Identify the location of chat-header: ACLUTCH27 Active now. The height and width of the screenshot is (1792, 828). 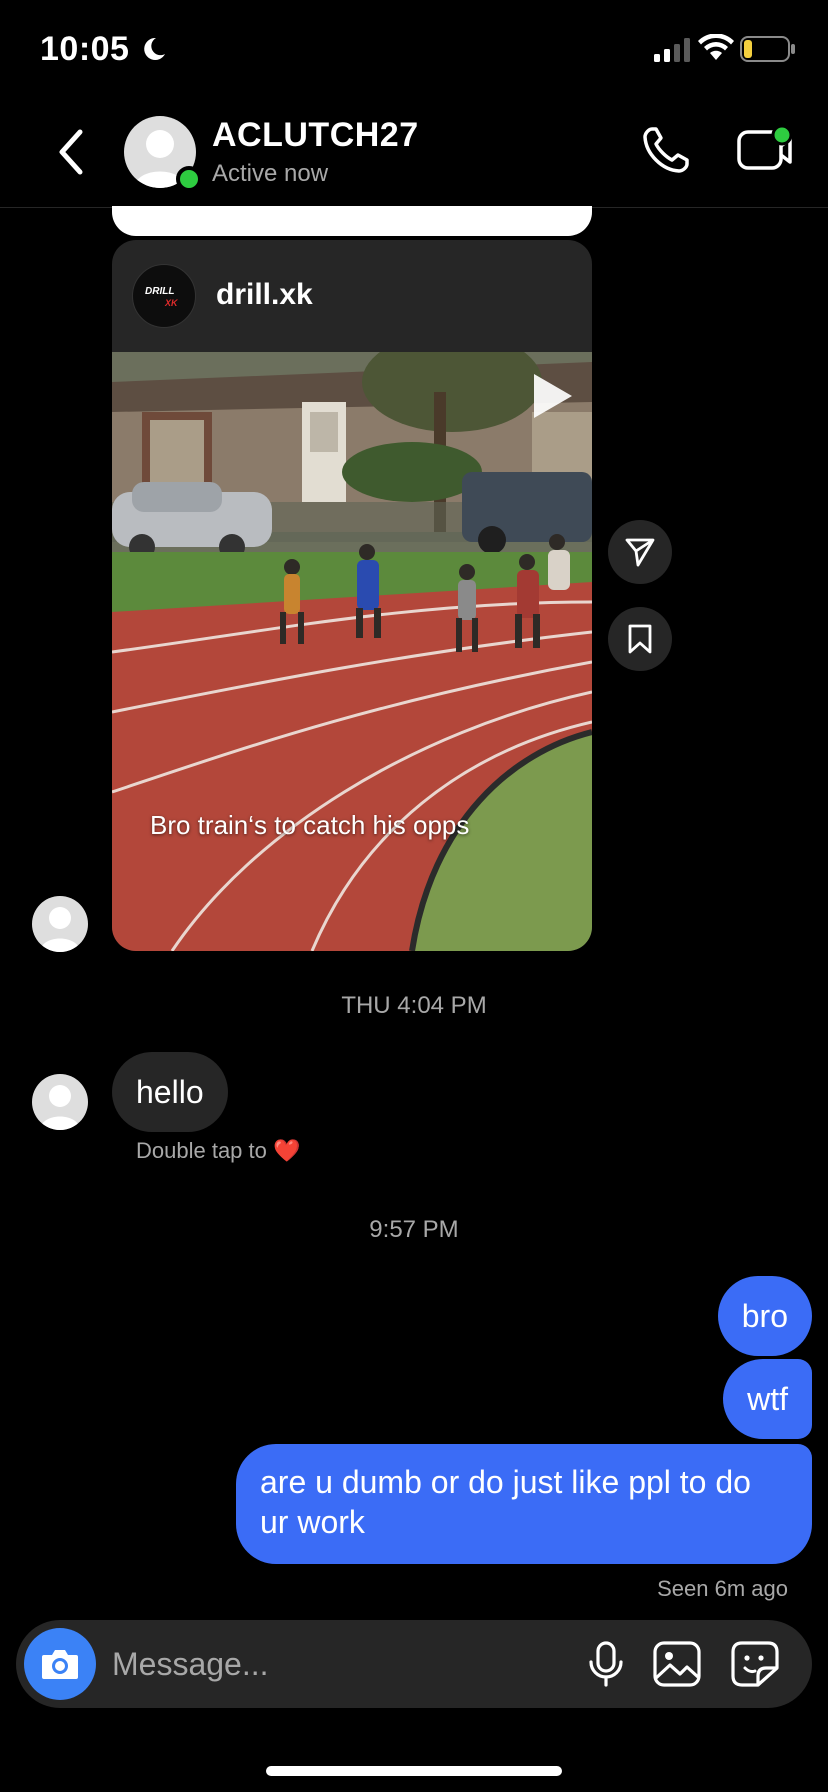
(414, 154).